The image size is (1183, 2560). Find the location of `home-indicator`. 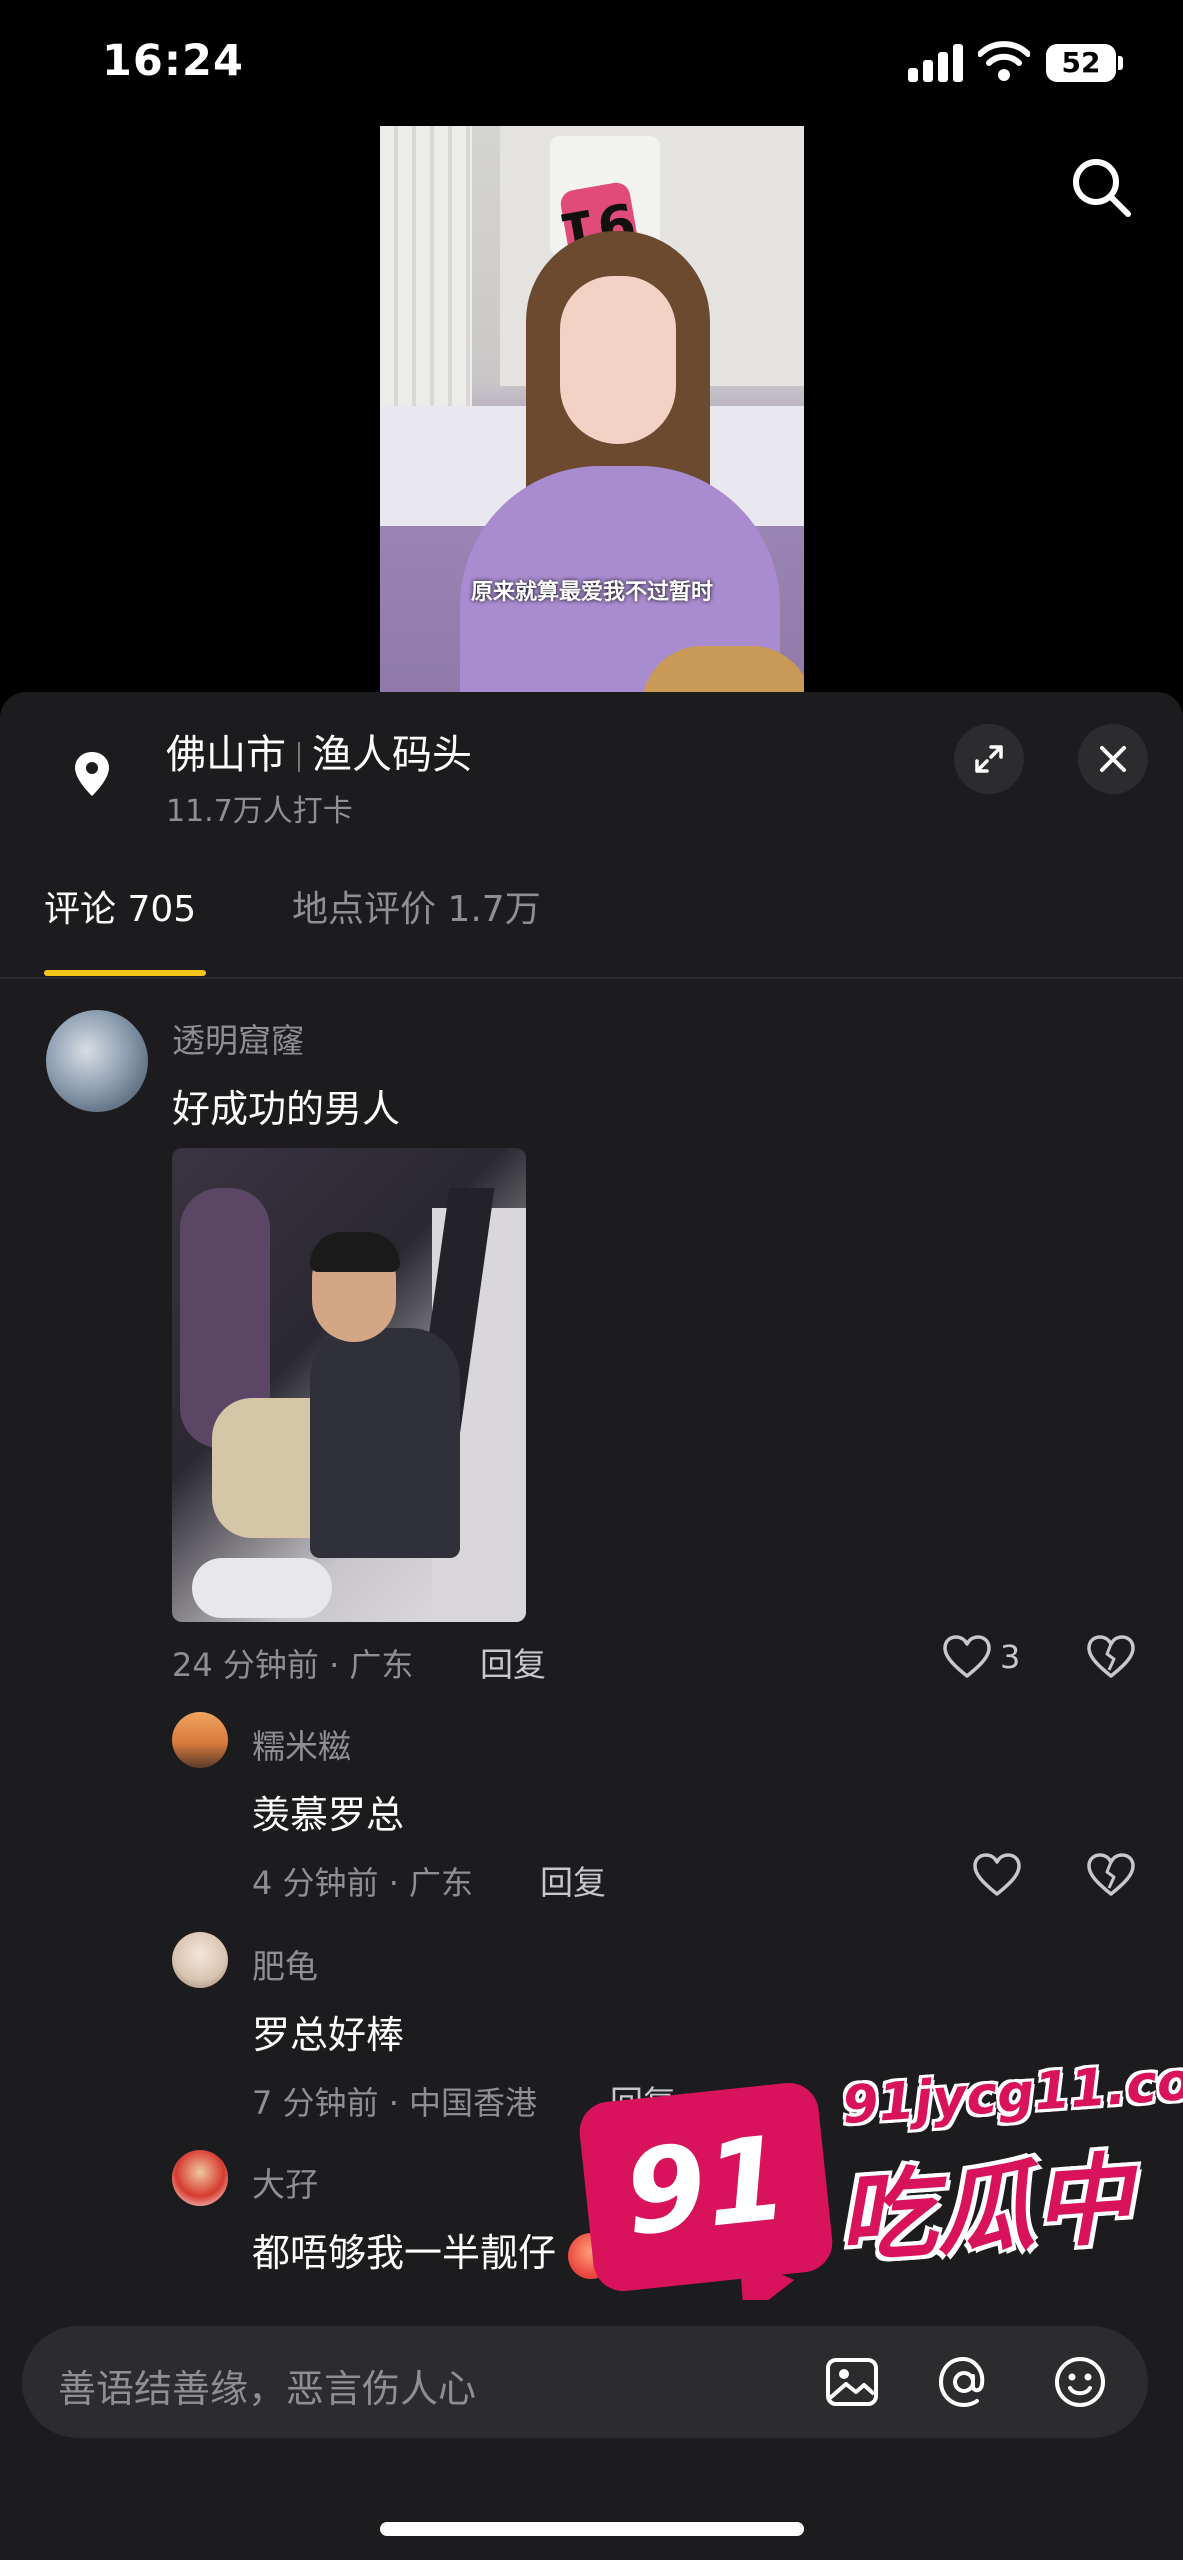

home-indicator is located at coordinates (592, 2529).